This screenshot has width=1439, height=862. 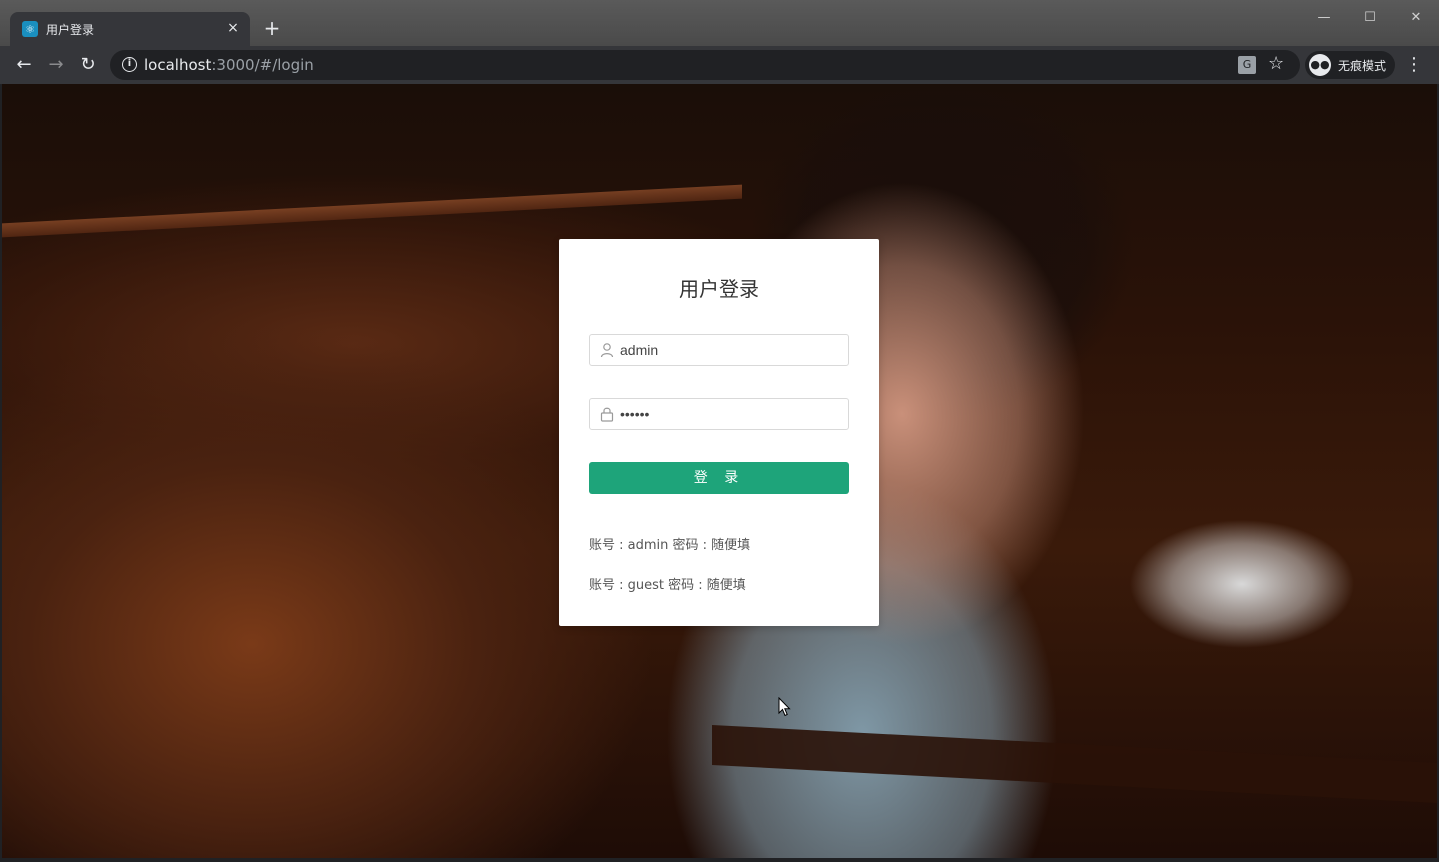 I want to click on tab-close-icon: ×, so click(x=233, y=28).